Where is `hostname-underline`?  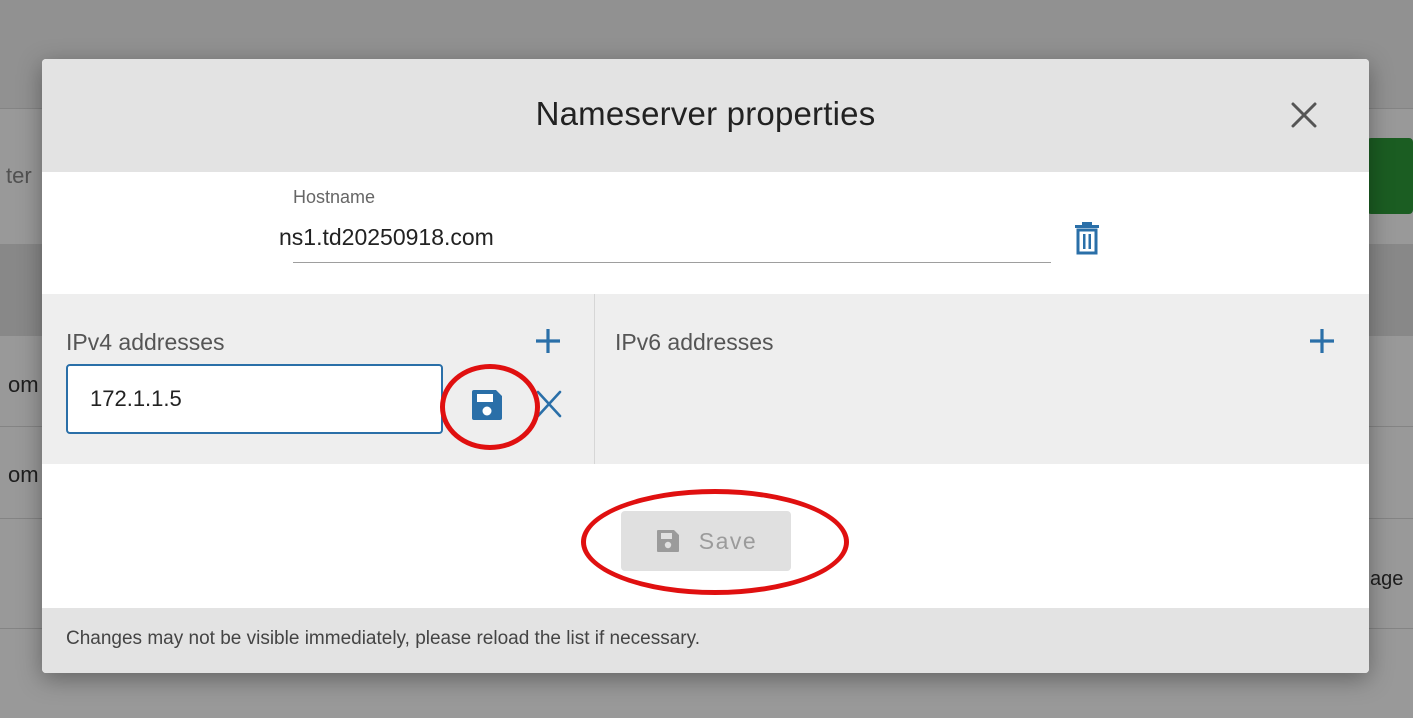 hostname-underline is located at coordinates (672, 262).